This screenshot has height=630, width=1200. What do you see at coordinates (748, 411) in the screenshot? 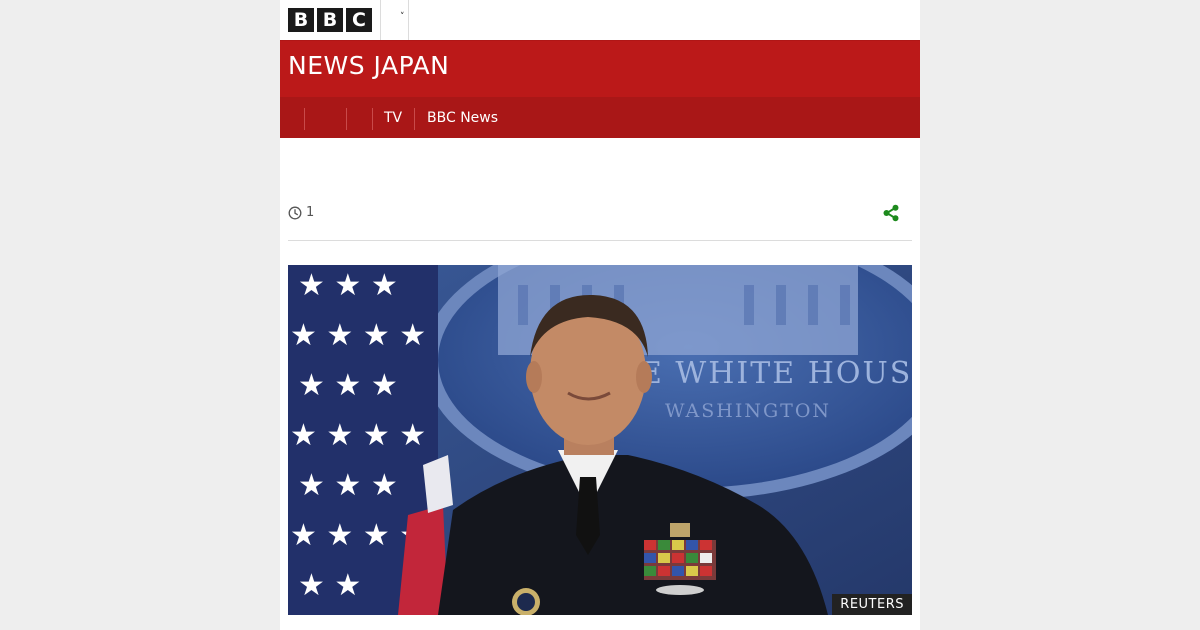
I see `background-text-washington: WASHINGTON` at bounding box center [748, 411].